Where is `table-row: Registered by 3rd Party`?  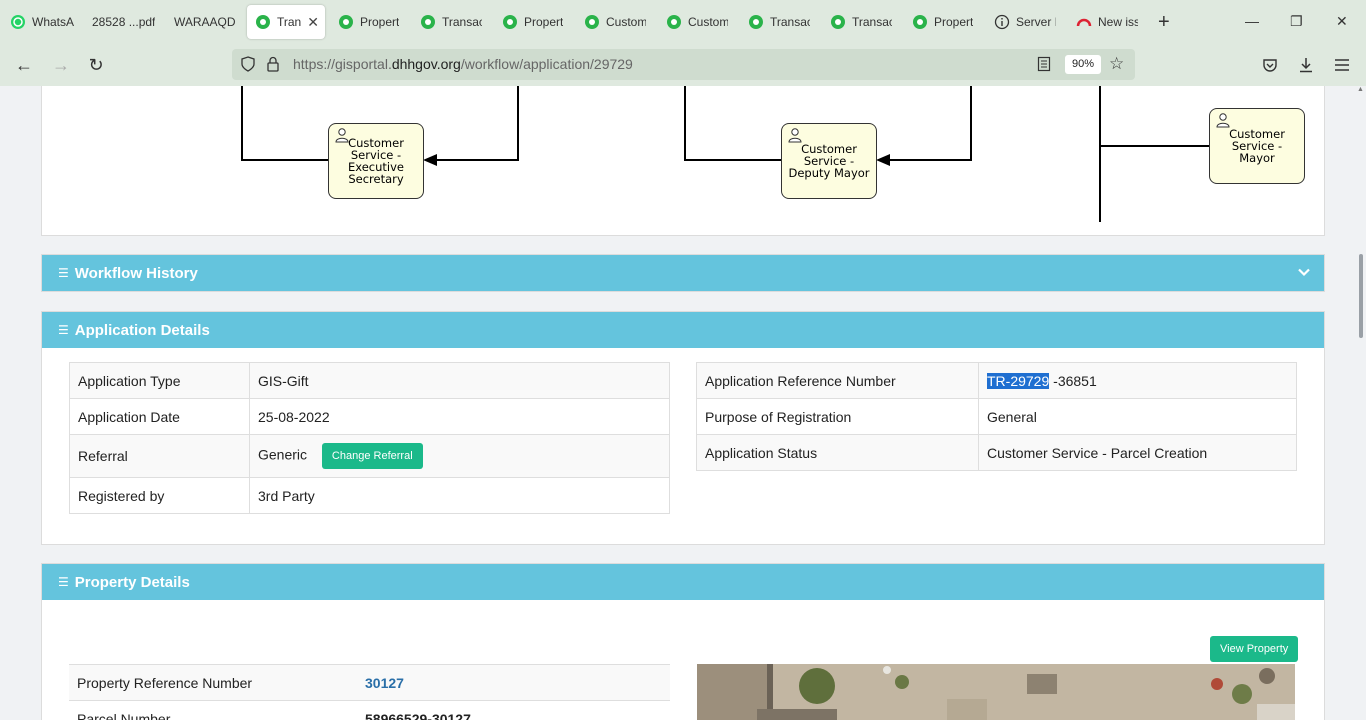 table-row: Registered by 3rd Party is located at coordinates (369, 495).